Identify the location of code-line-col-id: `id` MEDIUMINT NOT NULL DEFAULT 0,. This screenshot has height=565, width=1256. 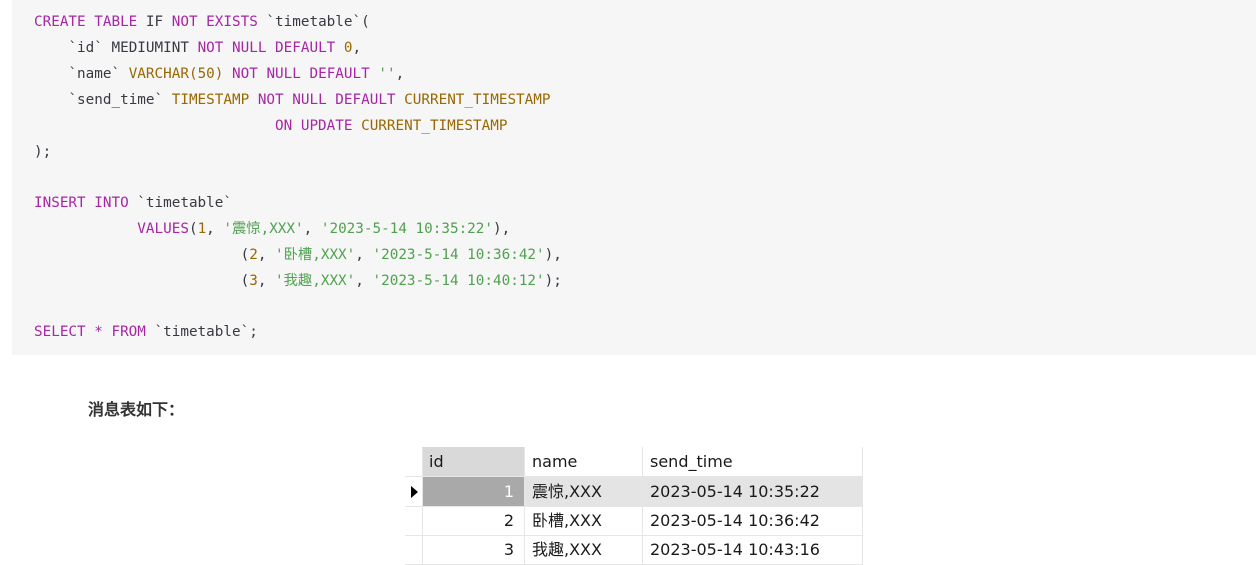
(197, 48).